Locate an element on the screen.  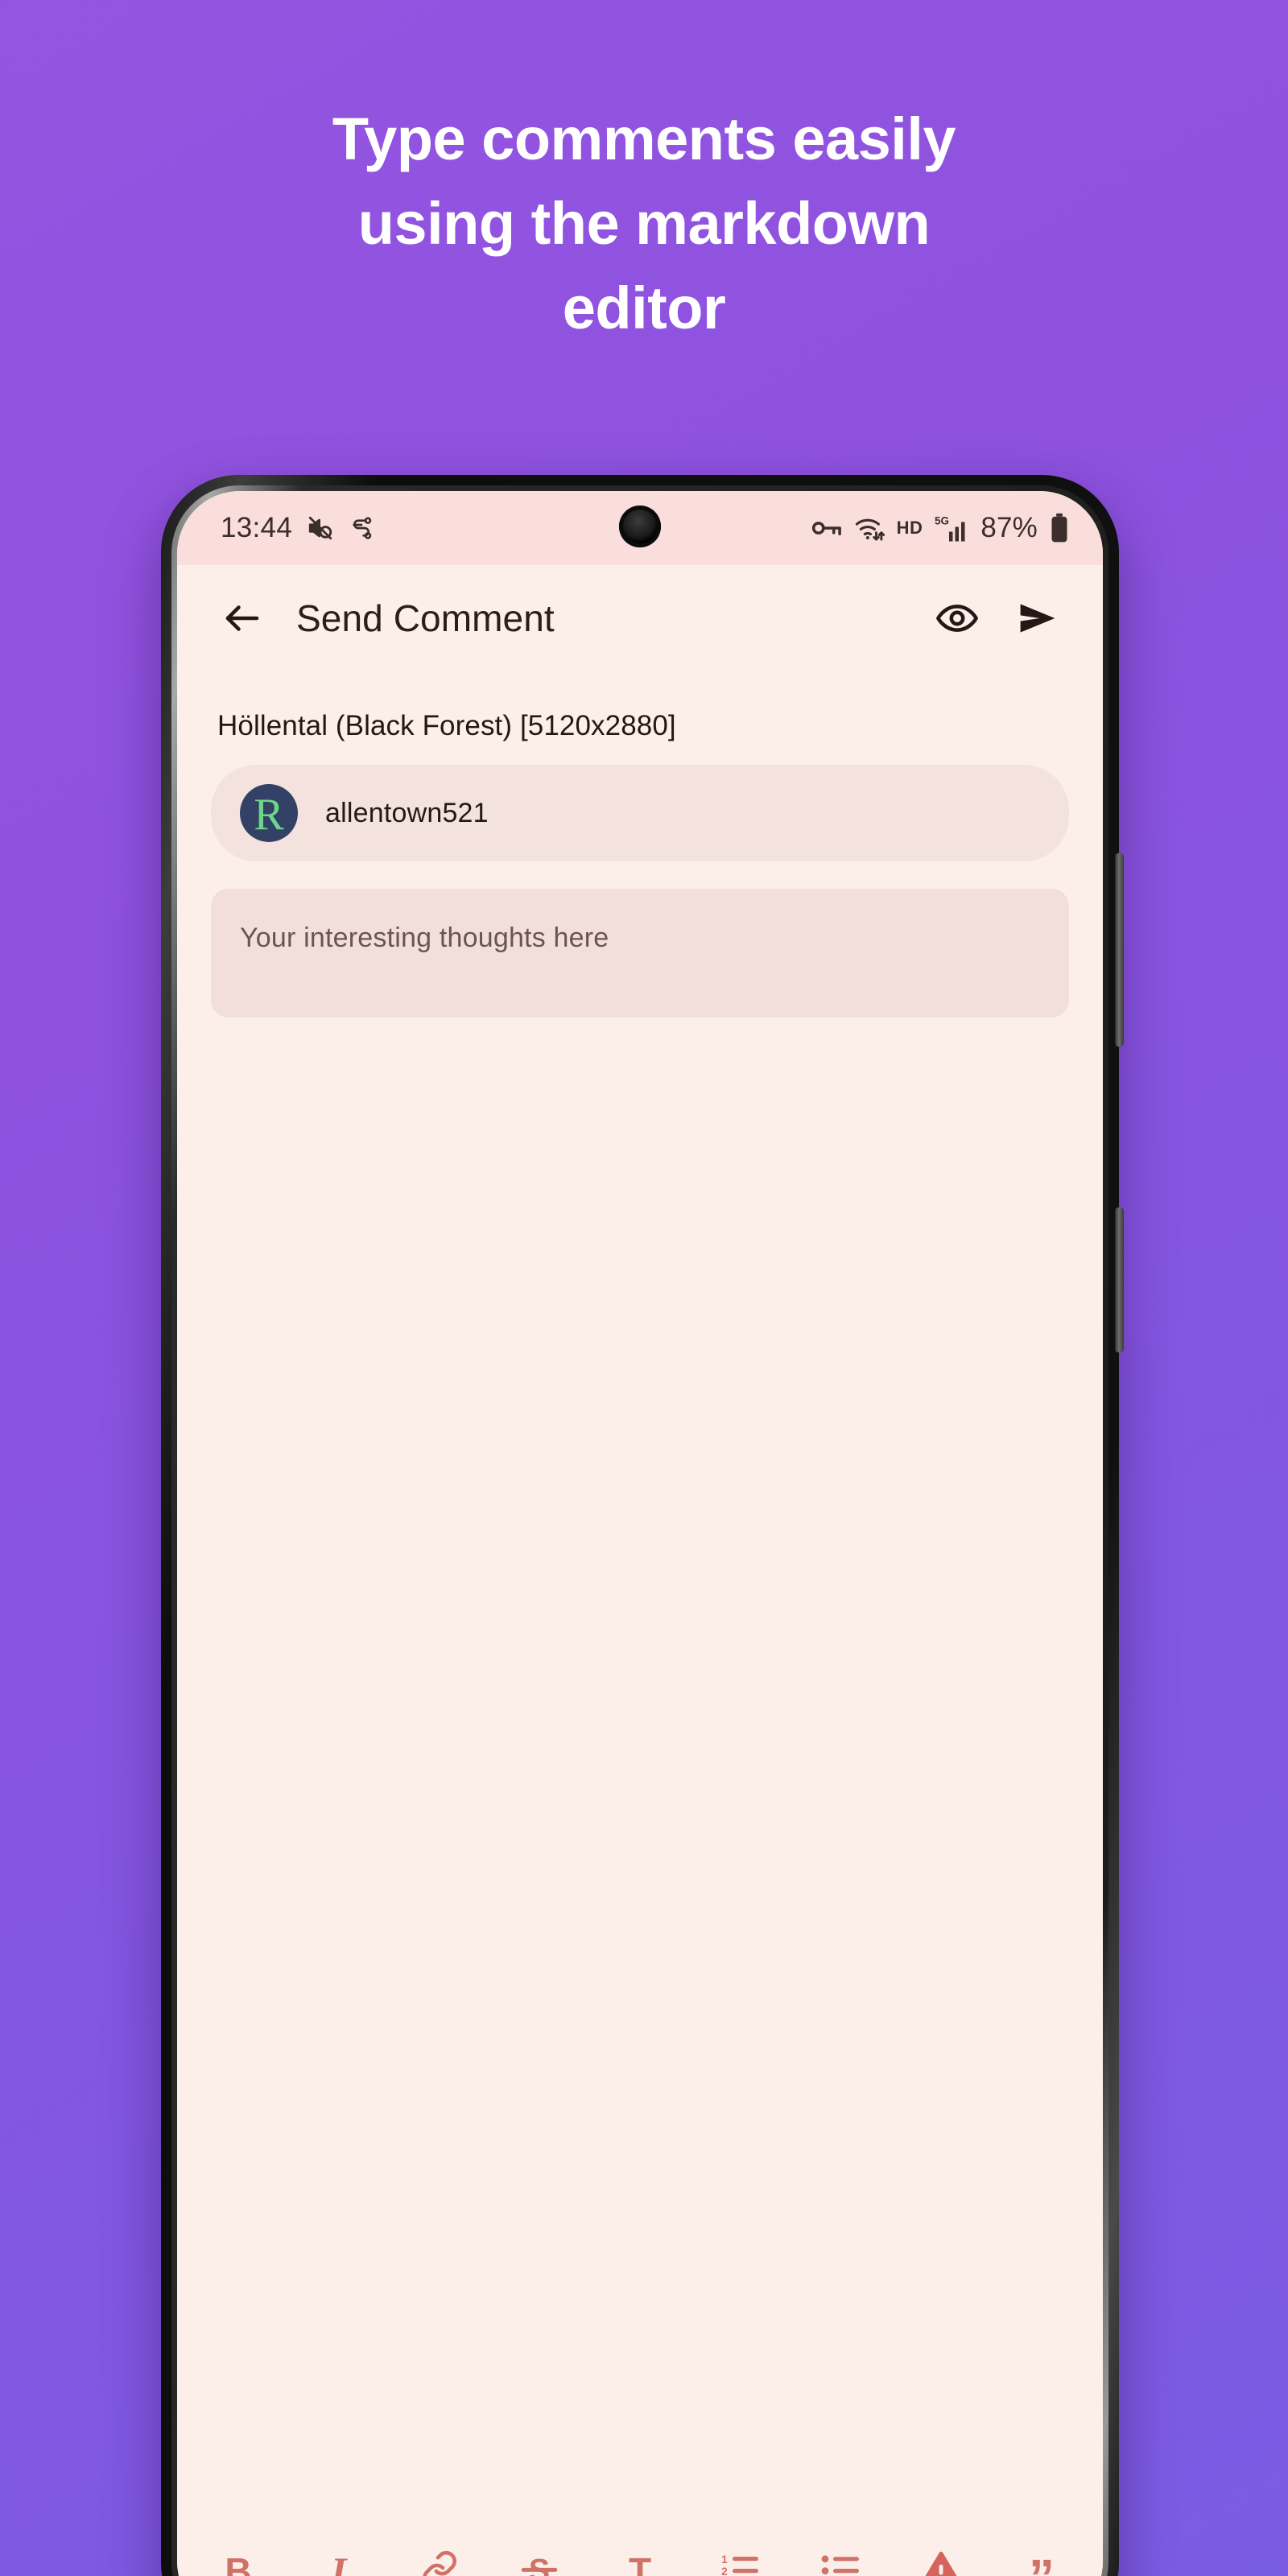
signal-bars-icon: 5G is located at coordinates (951, 528).